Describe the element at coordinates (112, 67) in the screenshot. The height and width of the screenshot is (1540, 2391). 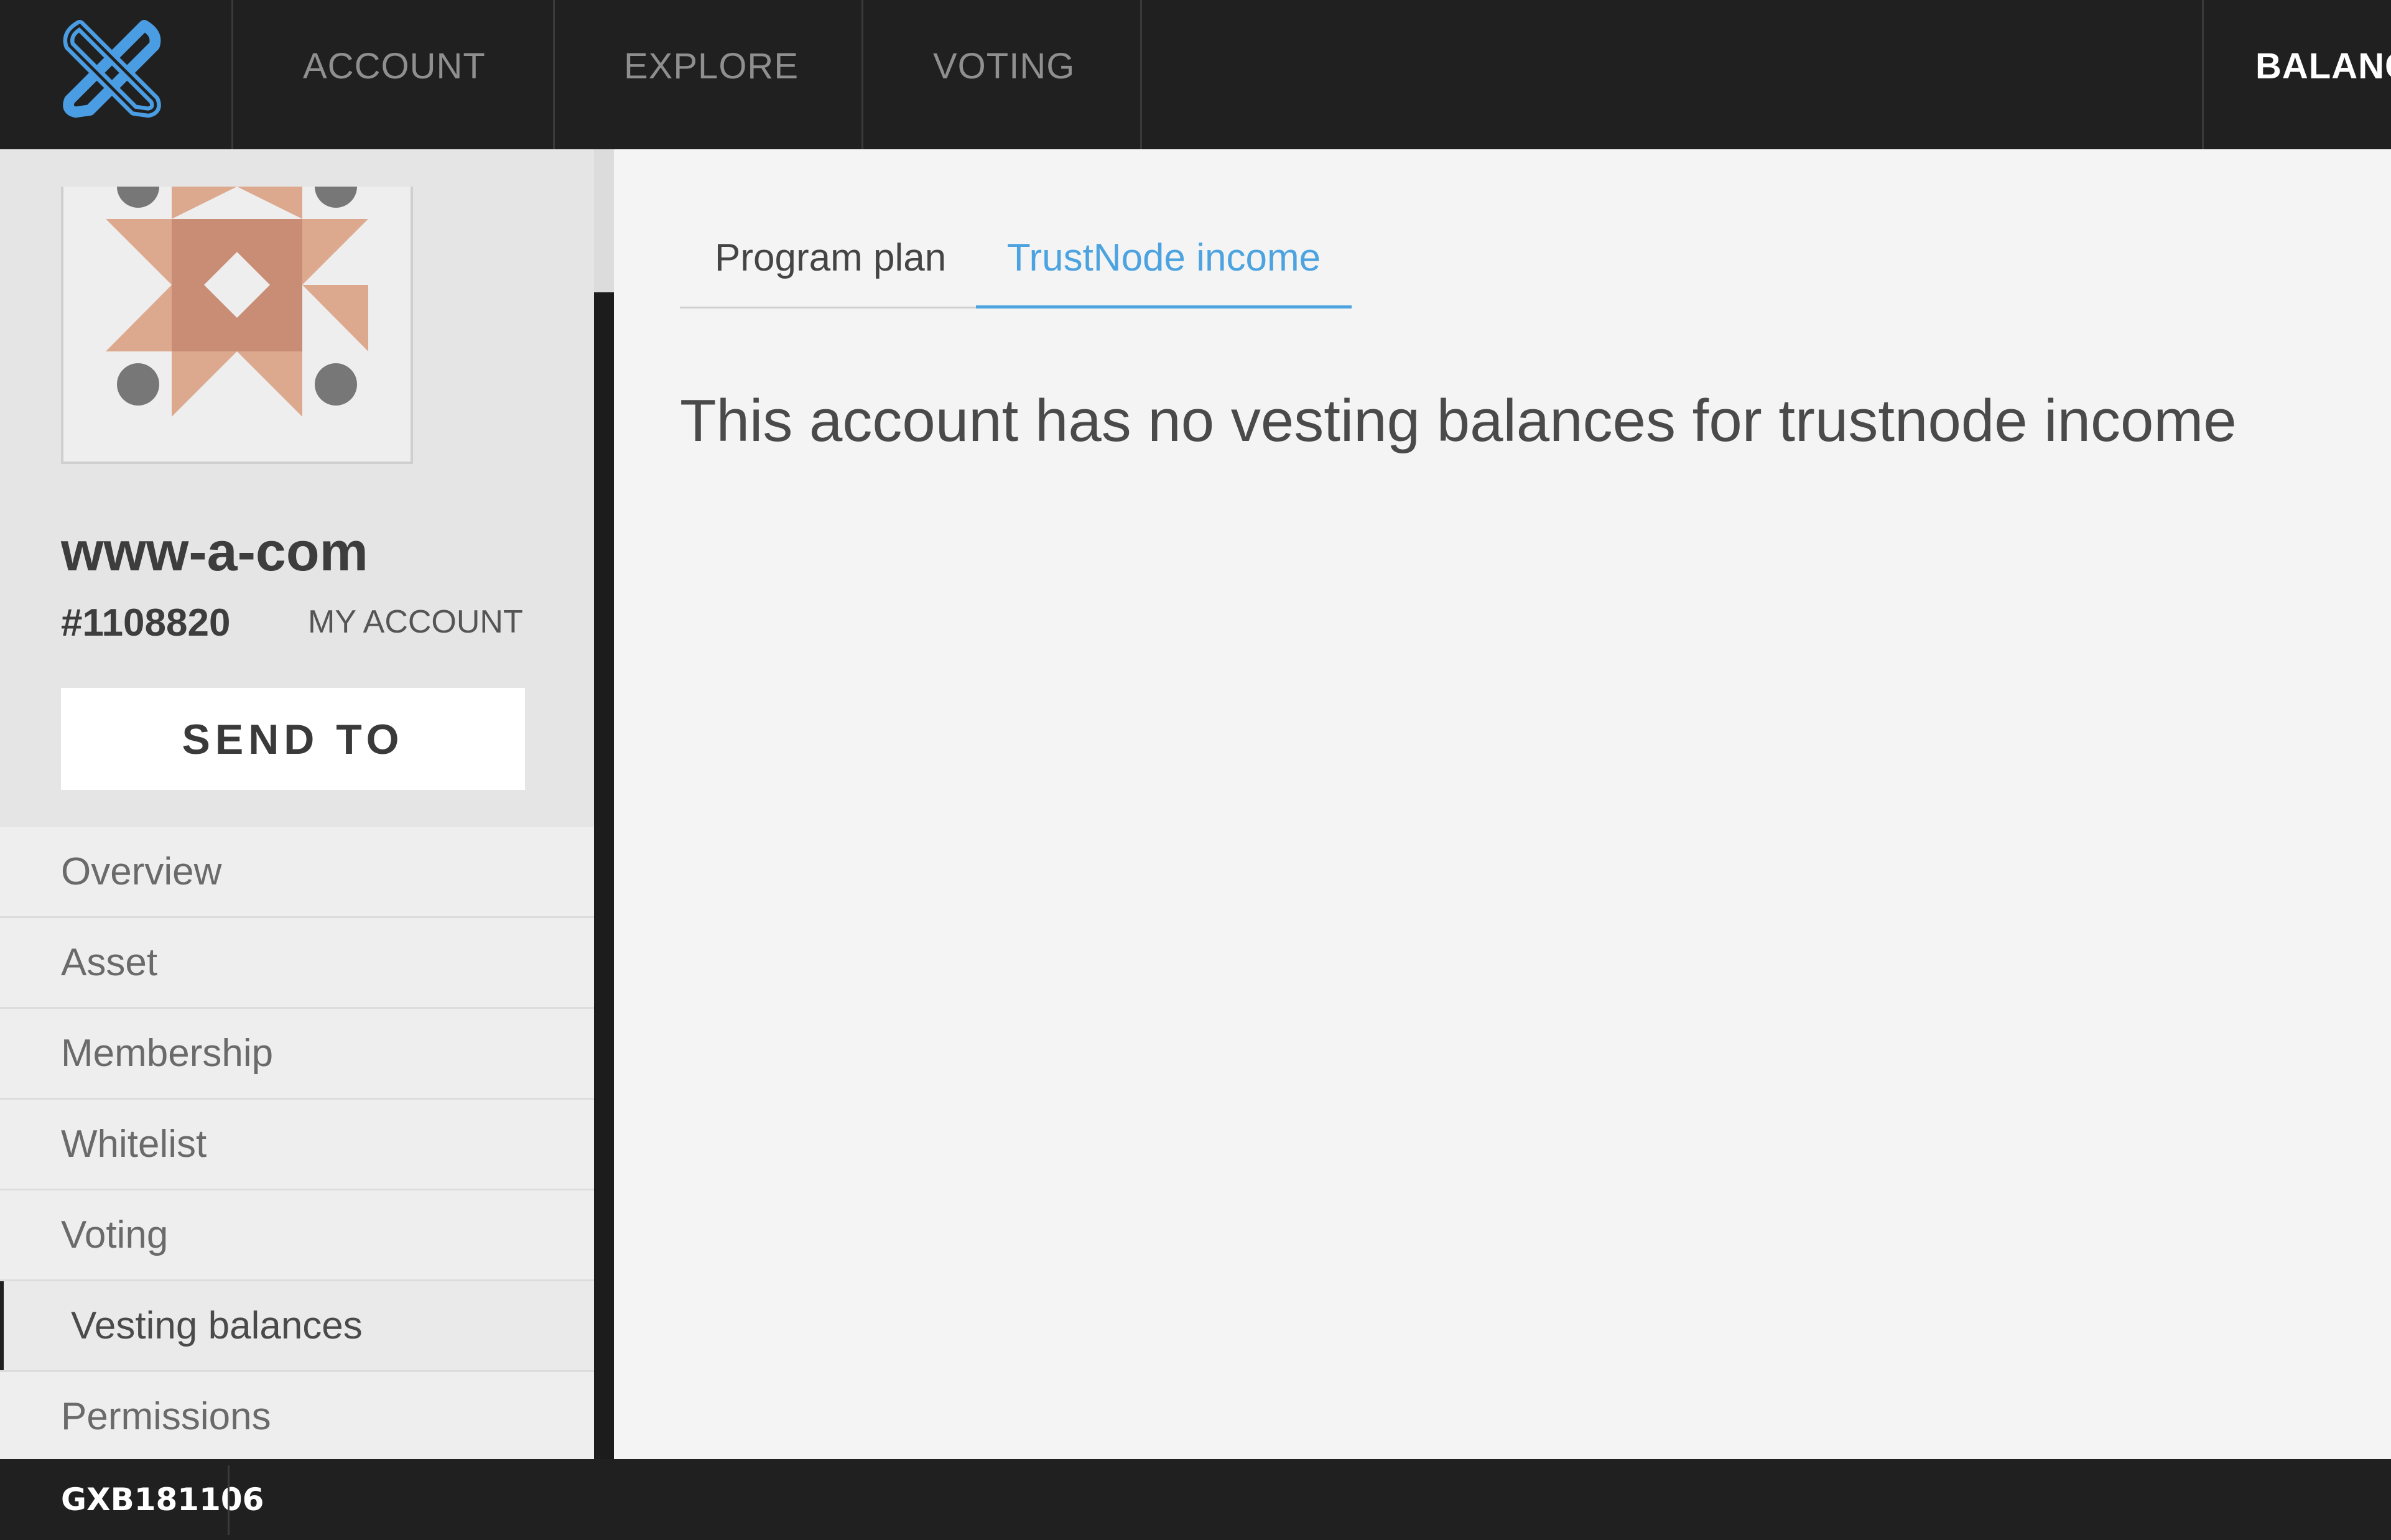
I see `gxchain-logo-icon` at that location.